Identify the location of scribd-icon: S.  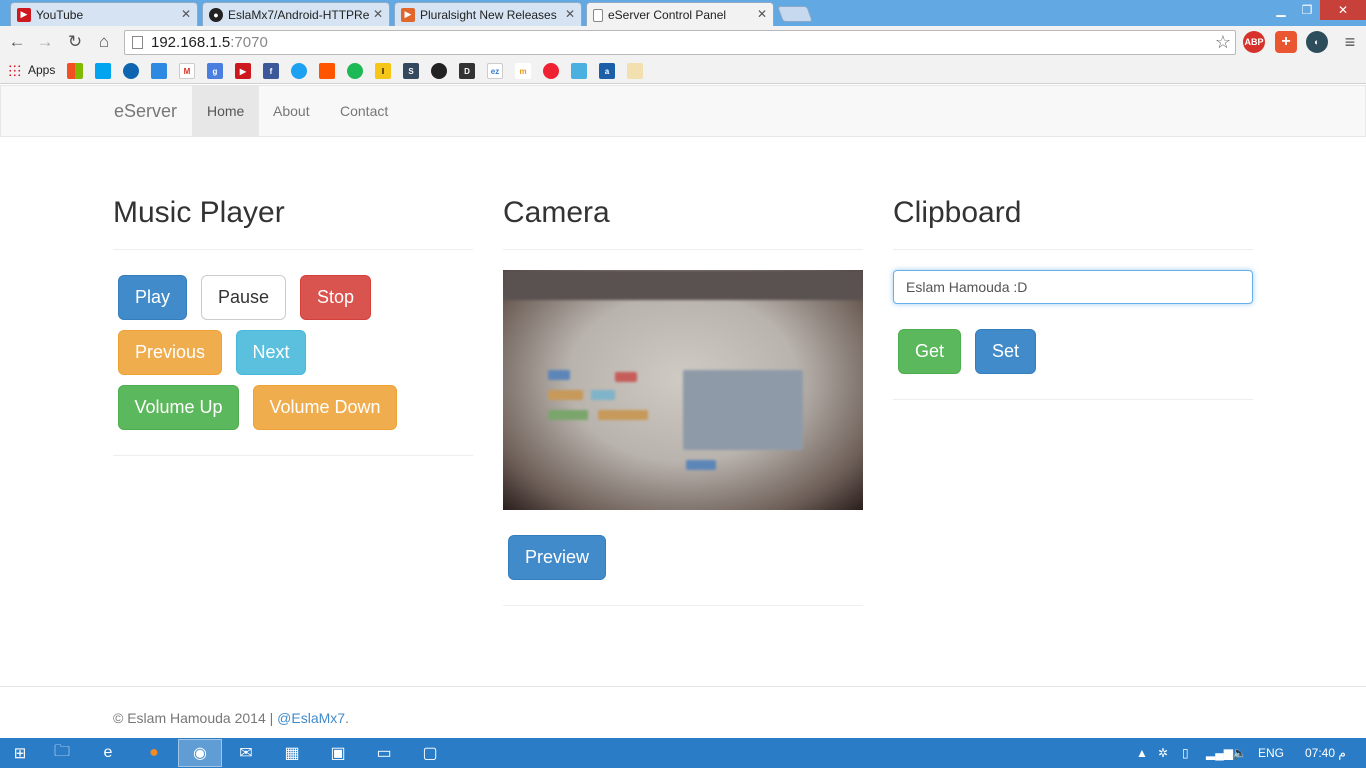
(411, 71).